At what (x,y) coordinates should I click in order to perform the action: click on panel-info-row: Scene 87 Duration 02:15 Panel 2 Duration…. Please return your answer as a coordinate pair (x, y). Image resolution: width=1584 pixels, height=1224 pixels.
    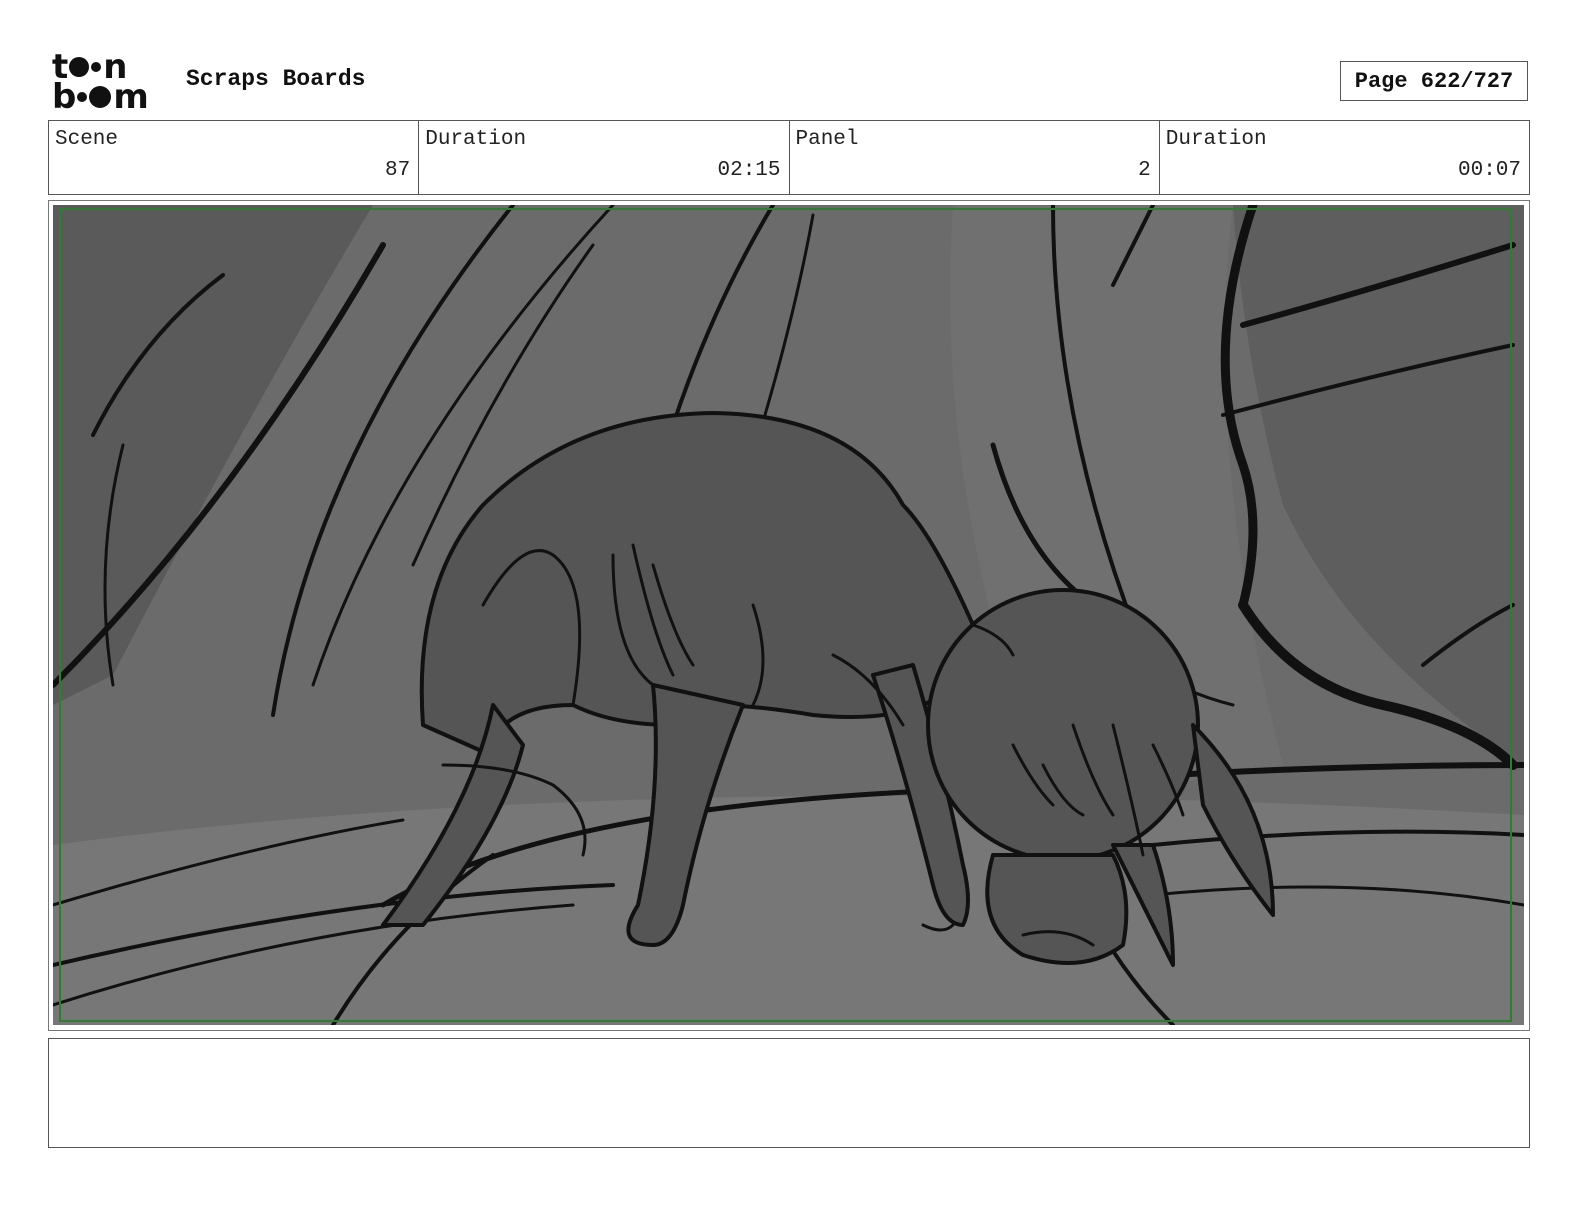
    Looking at the image, I should click on (789, 157).